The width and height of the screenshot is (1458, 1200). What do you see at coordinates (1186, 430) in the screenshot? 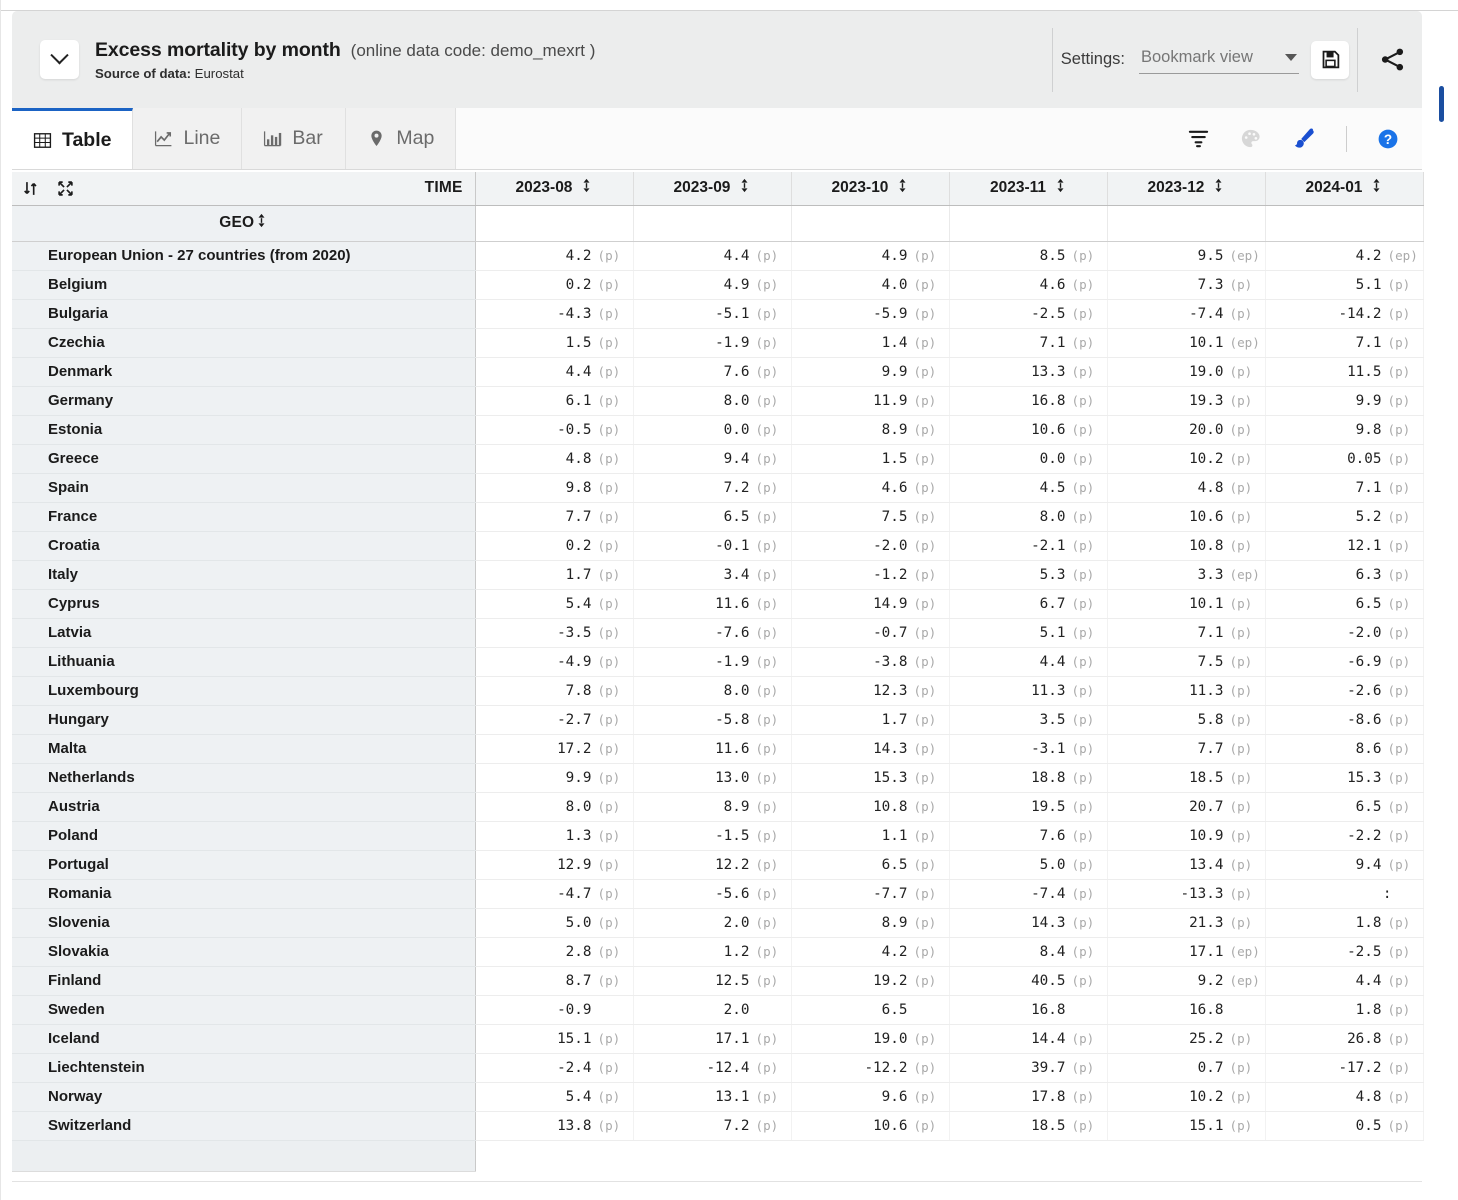
I see `data-cell: 20.0 (p)` at bounding box center [1186, 430].